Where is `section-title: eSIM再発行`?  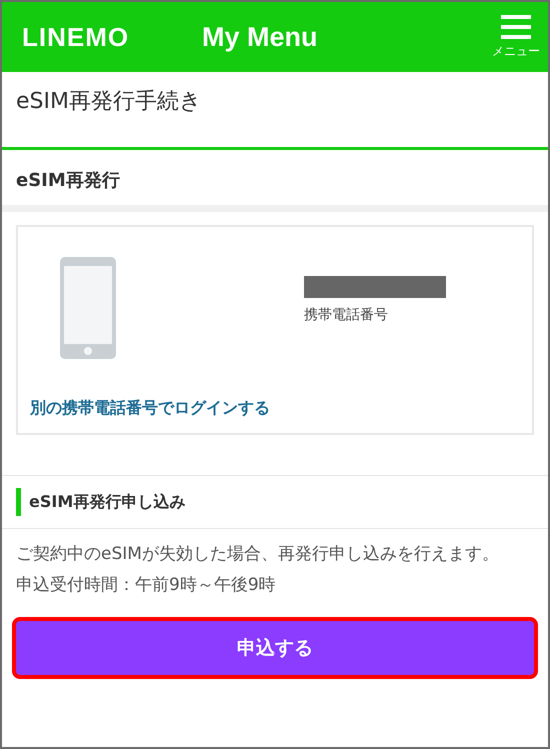
section-title: eSIM再発行 is located at coordinates (275, 181).